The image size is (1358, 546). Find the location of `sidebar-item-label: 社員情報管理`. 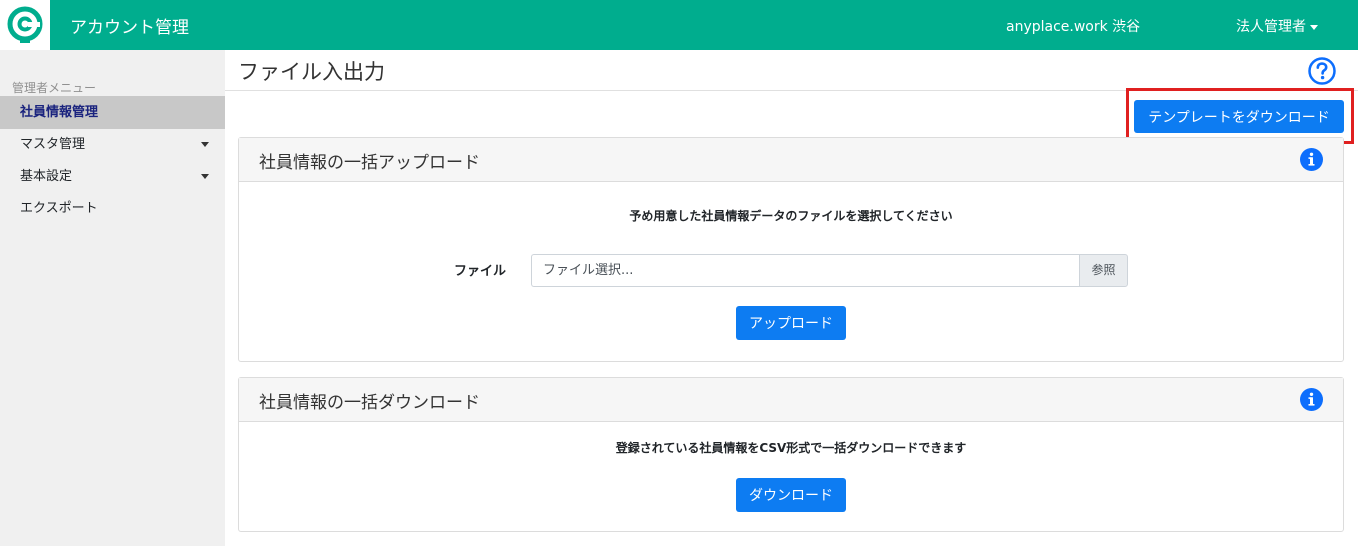

sidebar-item-label: 社員情報管理 is located at coordinates (59, 112).